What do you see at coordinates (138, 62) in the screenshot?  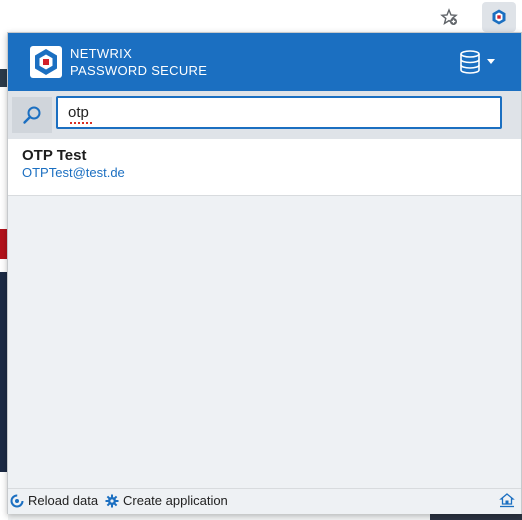 I see `brand-name: NETWRIX PASSWORD SECURE` at bounding box center [138, 62].